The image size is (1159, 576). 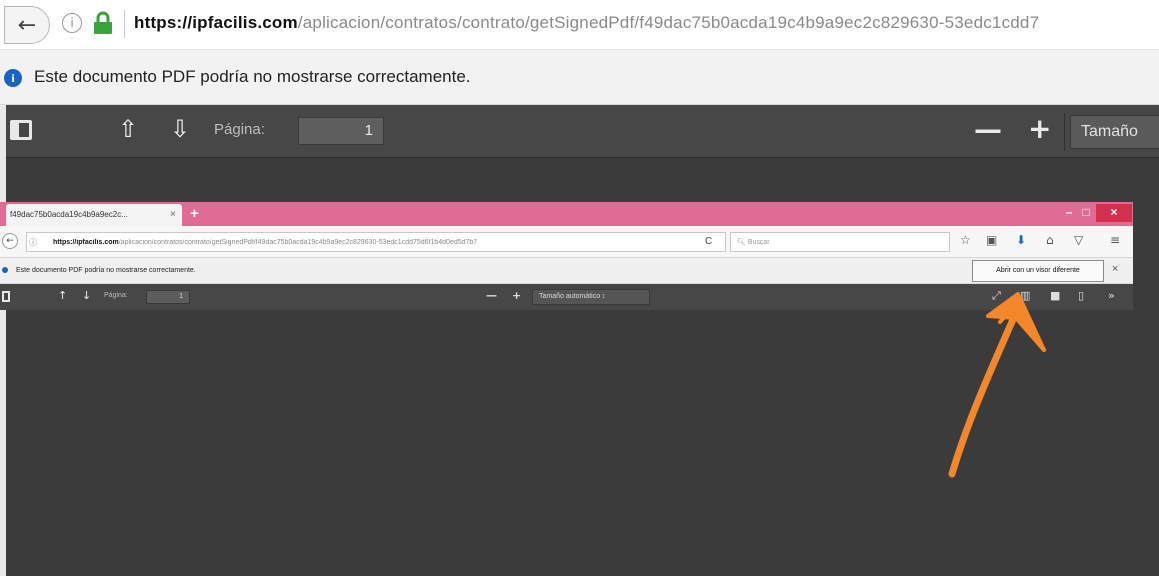 I want to click on open-with-different-viewer-button: Abrir con un visor diferente, so click(x=1038, y=271).